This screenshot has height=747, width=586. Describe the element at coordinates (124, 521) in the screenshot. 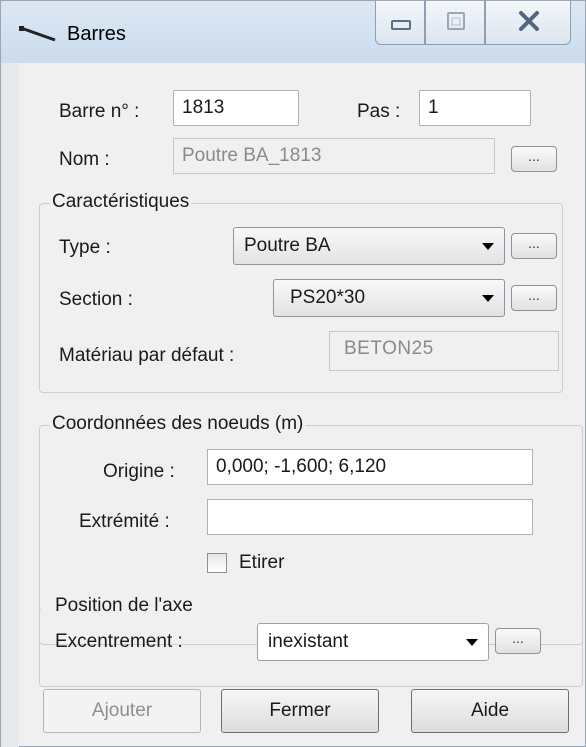

I see `extremite-label: Extrémité :` at that location.